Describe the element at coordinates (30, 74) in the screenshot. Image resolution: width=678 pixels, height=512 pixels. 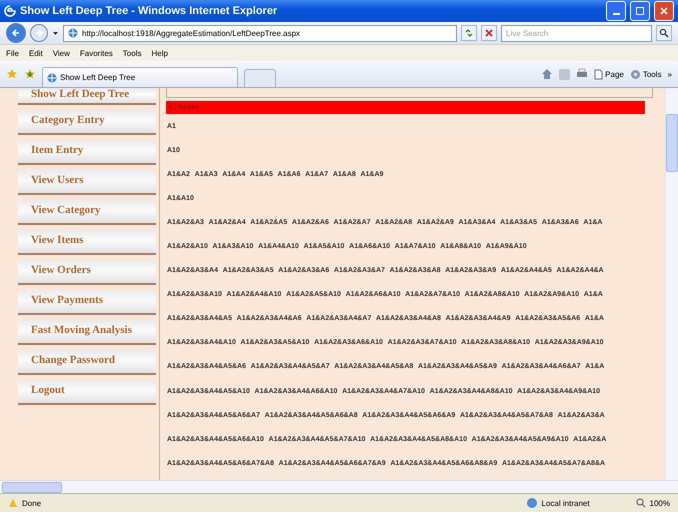
I see `add-favorite-icon` at that location.